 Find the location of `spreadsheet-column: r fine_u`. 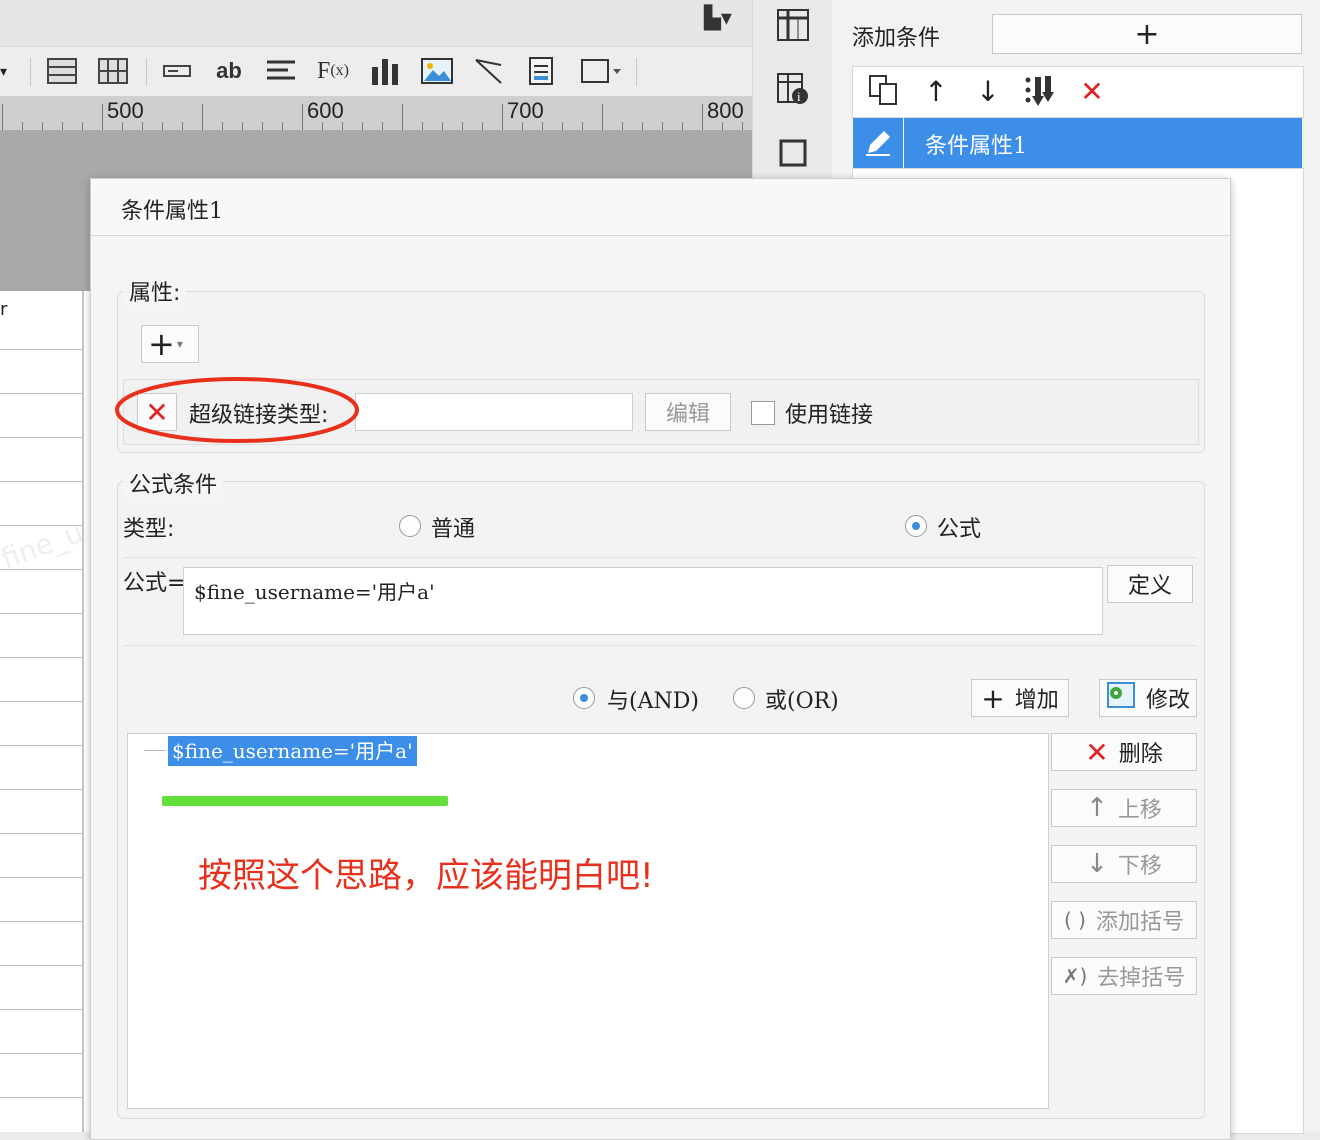

spreadsheet-column: r fine_u is located at coordinates (45, 711).